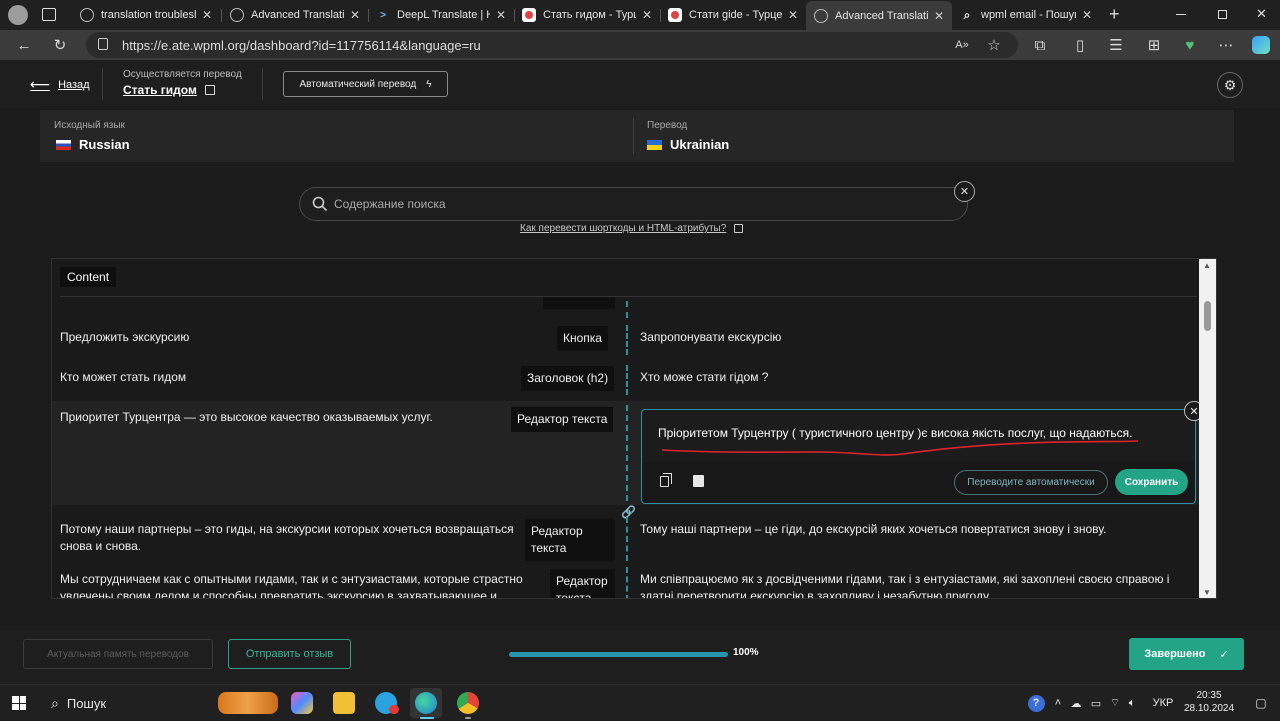 This screenshot has width=1280, height=721. What do you see at coordinates (1026, 15) in the screenshot?
I see `browser-tab: ⌕ wpml email - Пошук ✕` at bounding box center [1026, 15].